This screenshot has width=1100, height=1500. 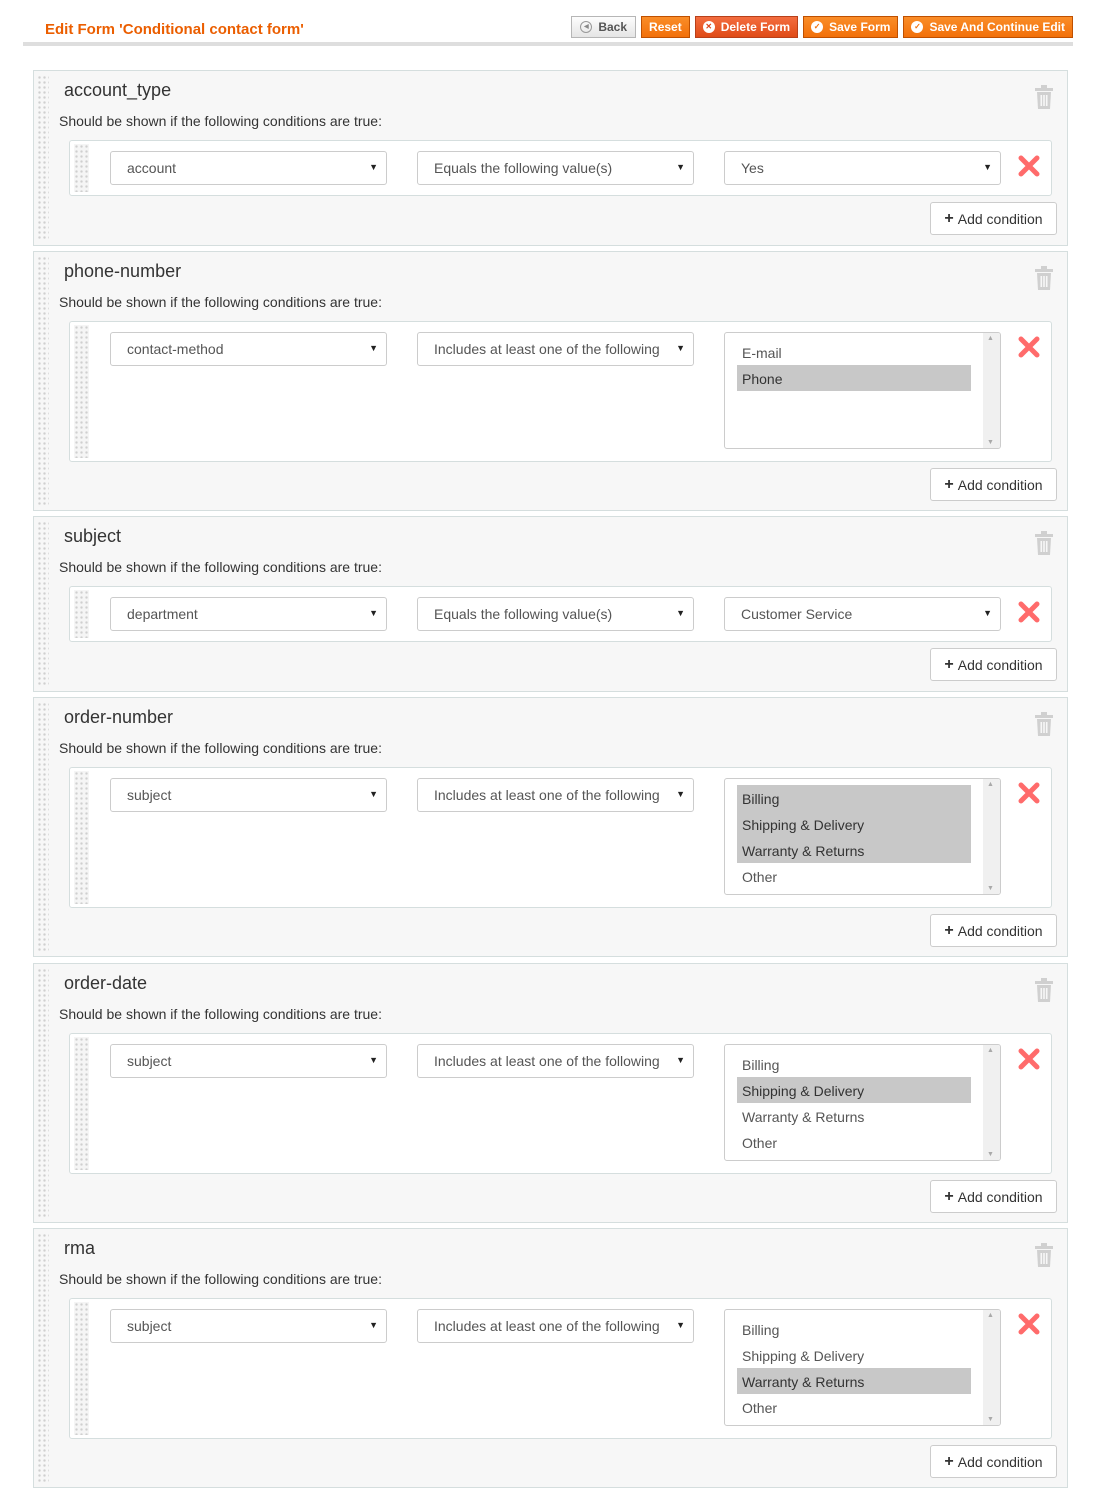 What do you see at coordinates (93, 536) in the screenshot?
I see `field-name: subject` at bounding box center [93, 536].